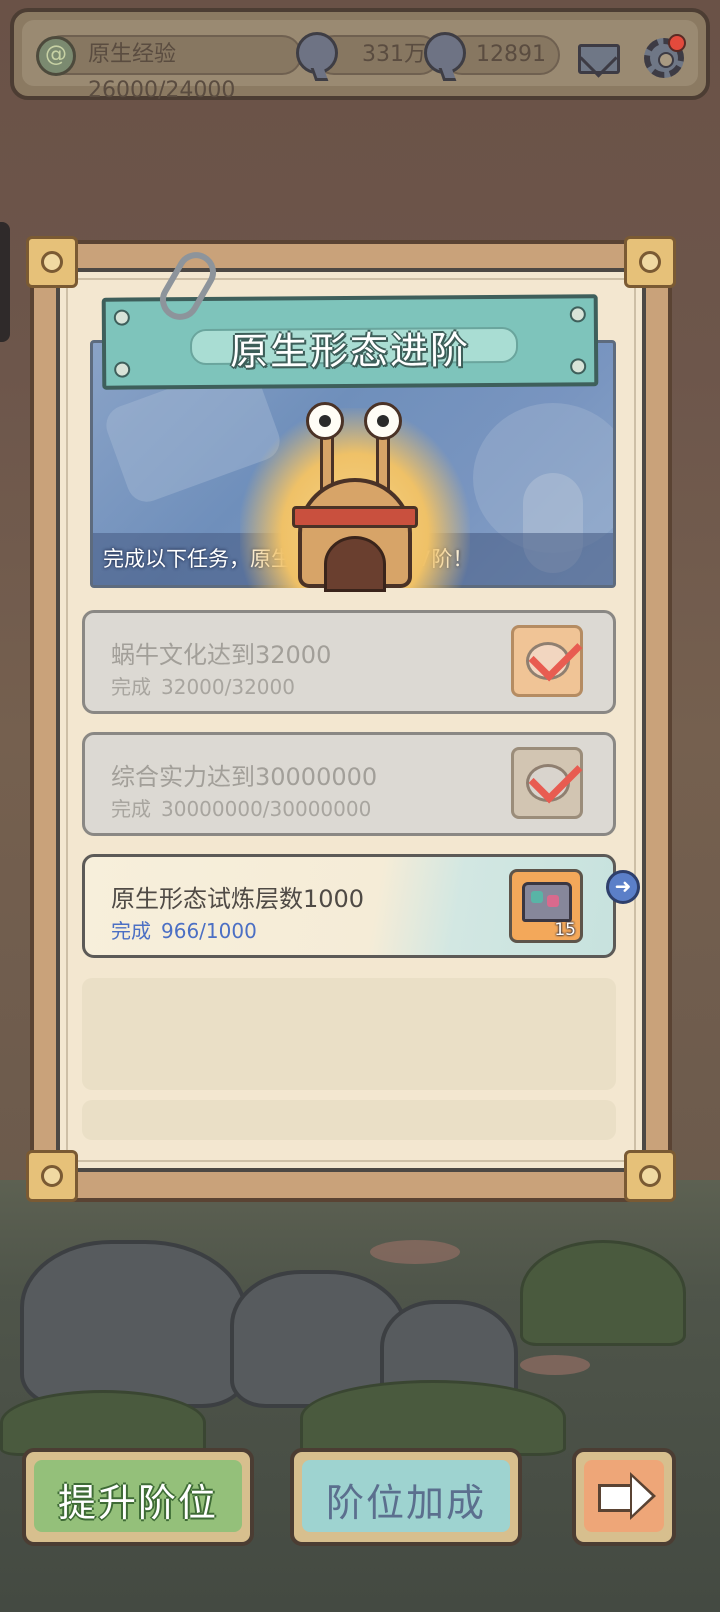 The width and height of the screenshot is (720, 1612). I want to click on exp-counter: 原生经验26000/24000, so click(172, 69).